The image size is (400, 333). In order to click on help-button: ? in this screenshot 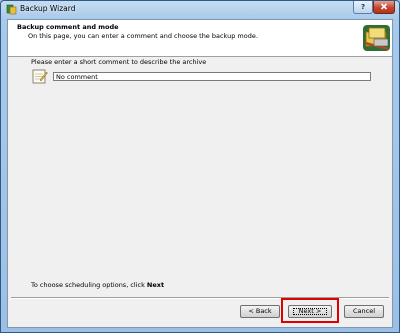, I will do `click(363, 7)`.